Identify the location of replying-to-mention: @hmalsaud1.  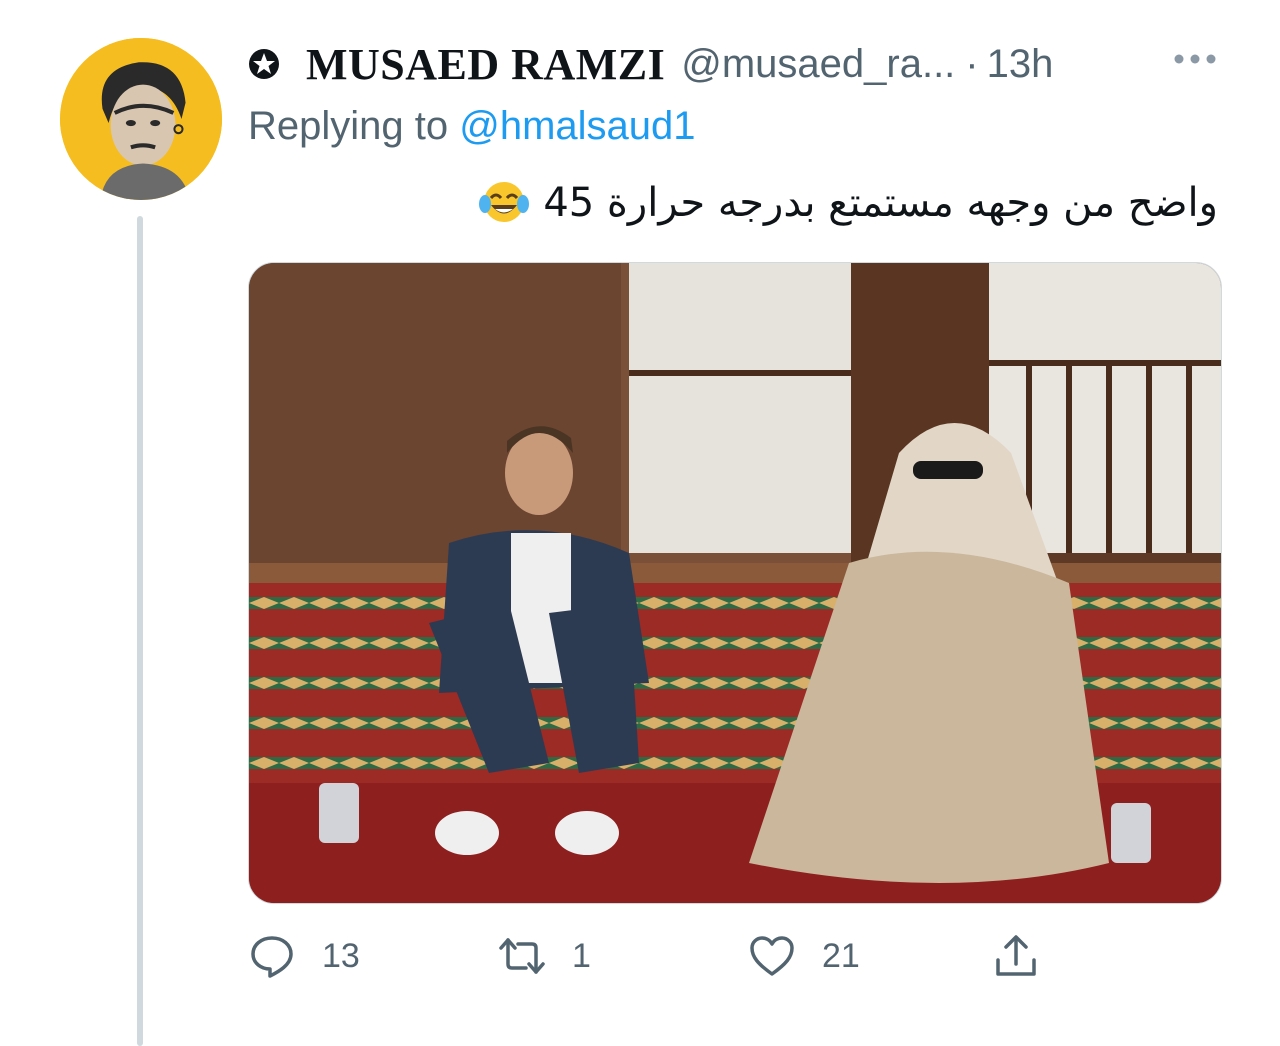
(577, 126).